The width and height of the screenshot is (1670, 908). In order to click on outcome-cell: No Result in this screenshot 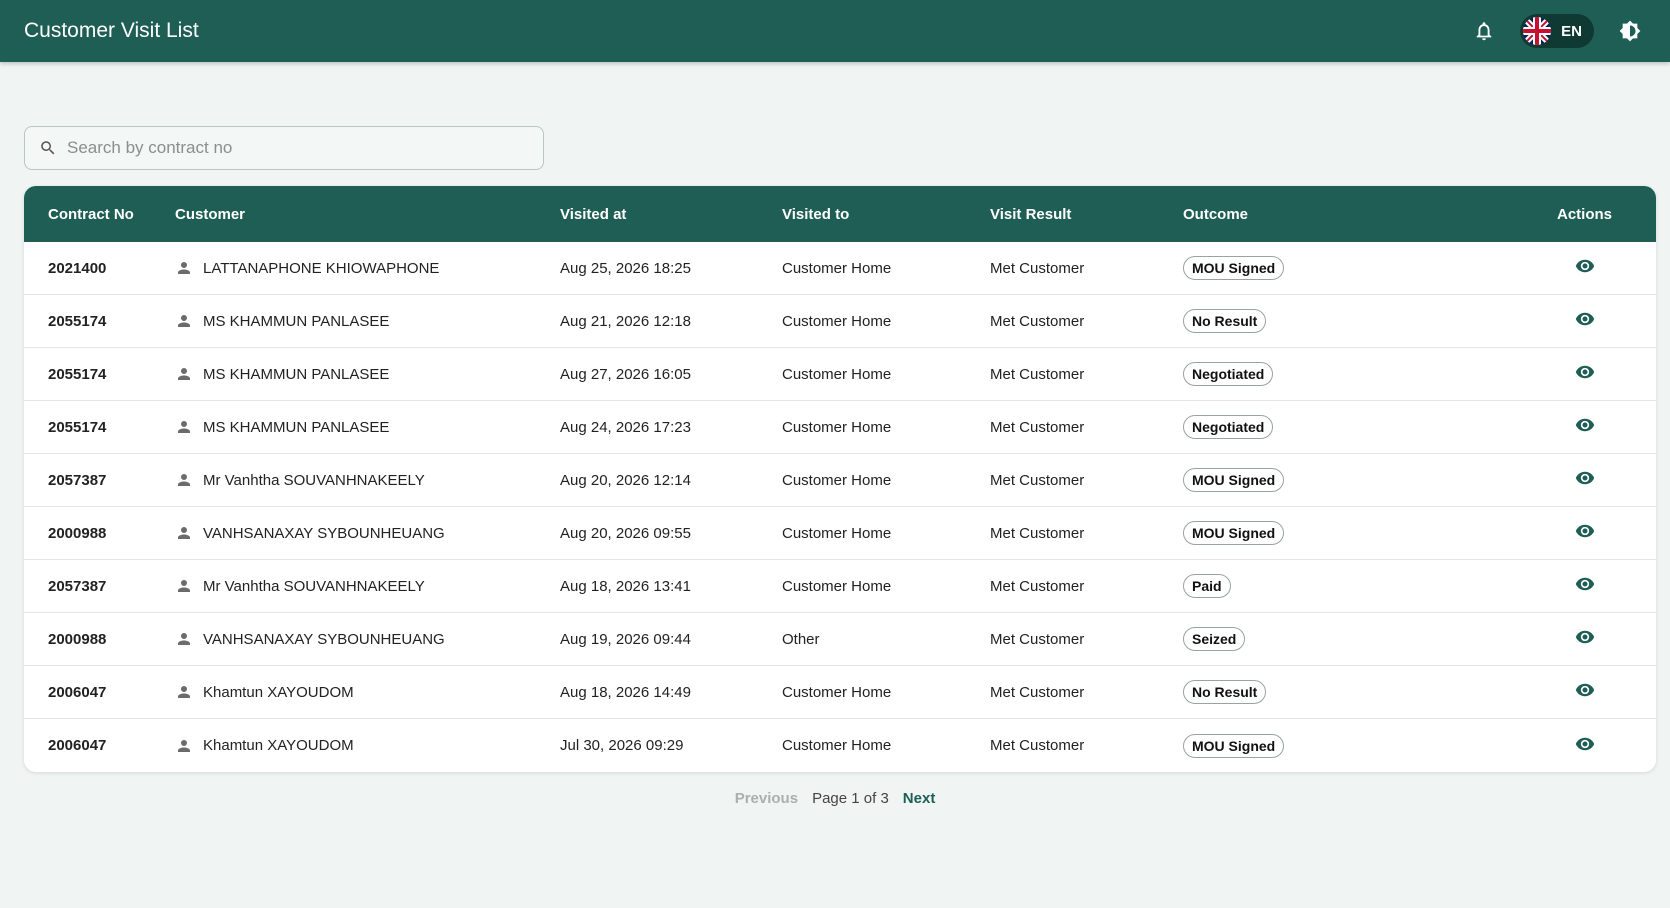, I will do `click(1348, 321)`.